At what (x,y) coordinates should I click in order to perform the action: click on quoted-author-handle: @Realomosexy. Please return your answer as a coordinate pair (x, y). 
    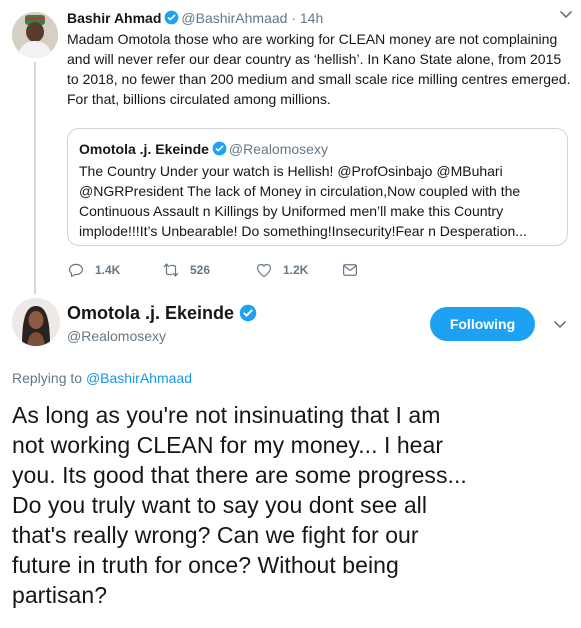
    Looking at the image, I should click on (278, 149).